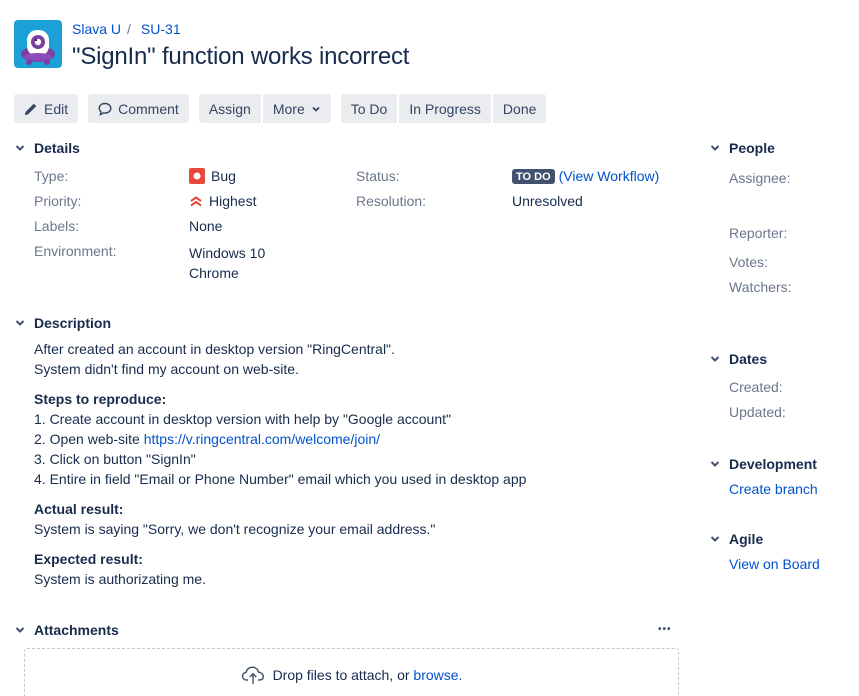 This screenshot has width=859, height=696. I want to click on transition-in-progress-button: In Progress, so click(445, 108).